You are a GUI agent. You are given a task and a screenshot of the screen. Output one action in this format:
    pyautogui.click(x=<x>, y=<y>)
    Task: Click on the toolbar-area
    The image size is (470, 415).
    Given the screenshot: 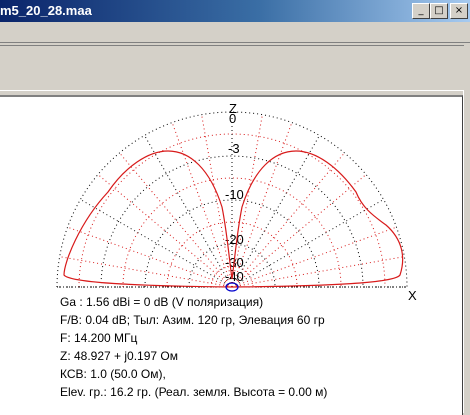 What is the action you would take?
    pyautogui.click(x=235, y=67)
    